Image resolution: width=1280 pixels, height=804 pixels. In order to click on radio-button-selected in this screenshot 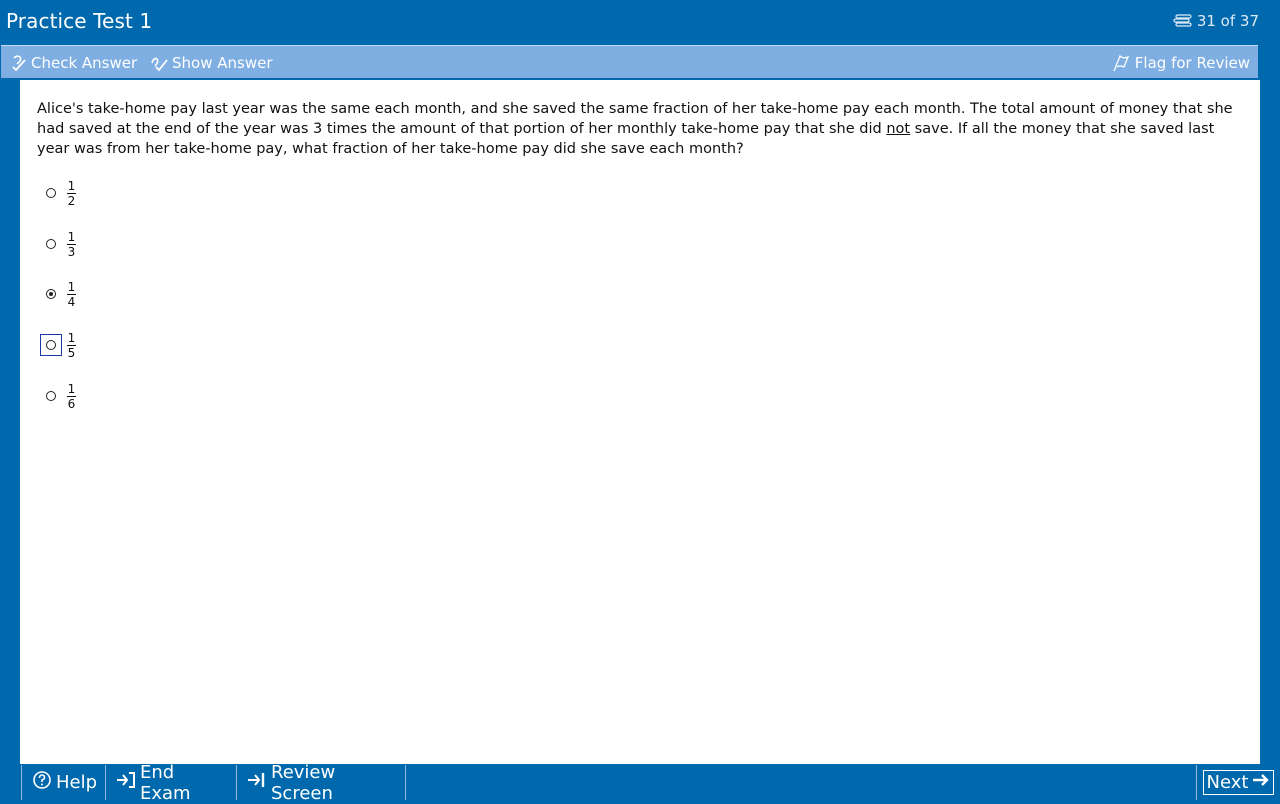, I will do `click(51, 294)`.